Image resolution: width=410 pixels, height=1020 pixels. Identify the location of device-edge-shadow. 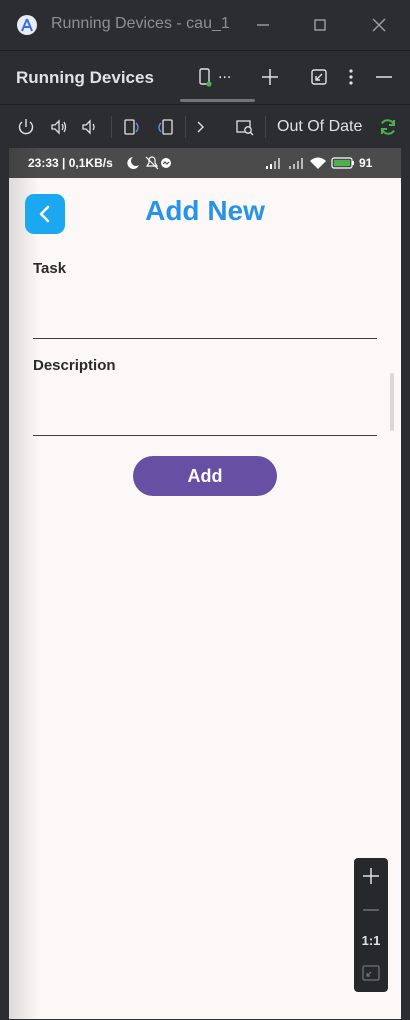
(24, 583).